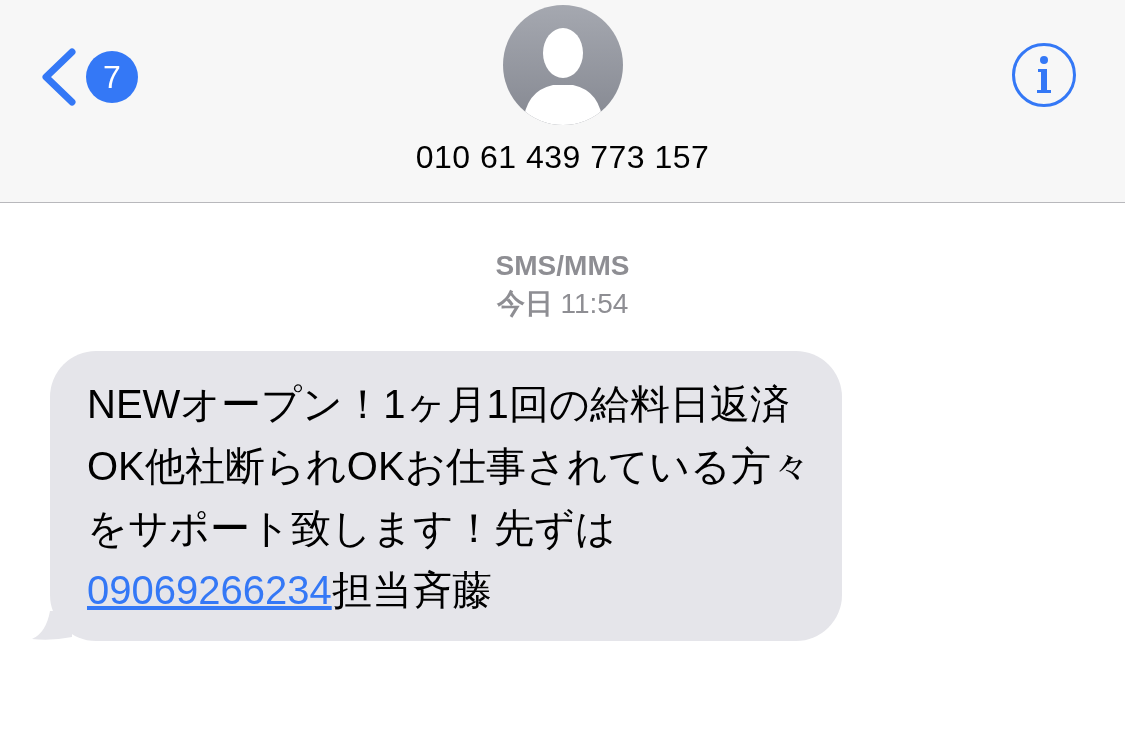 The height and width of the screenshot is (732, 1125). What do you see at coordinates (112, 77) in the screenshot?
I see `unread-badge: 7` at bounding box center [112, 77].